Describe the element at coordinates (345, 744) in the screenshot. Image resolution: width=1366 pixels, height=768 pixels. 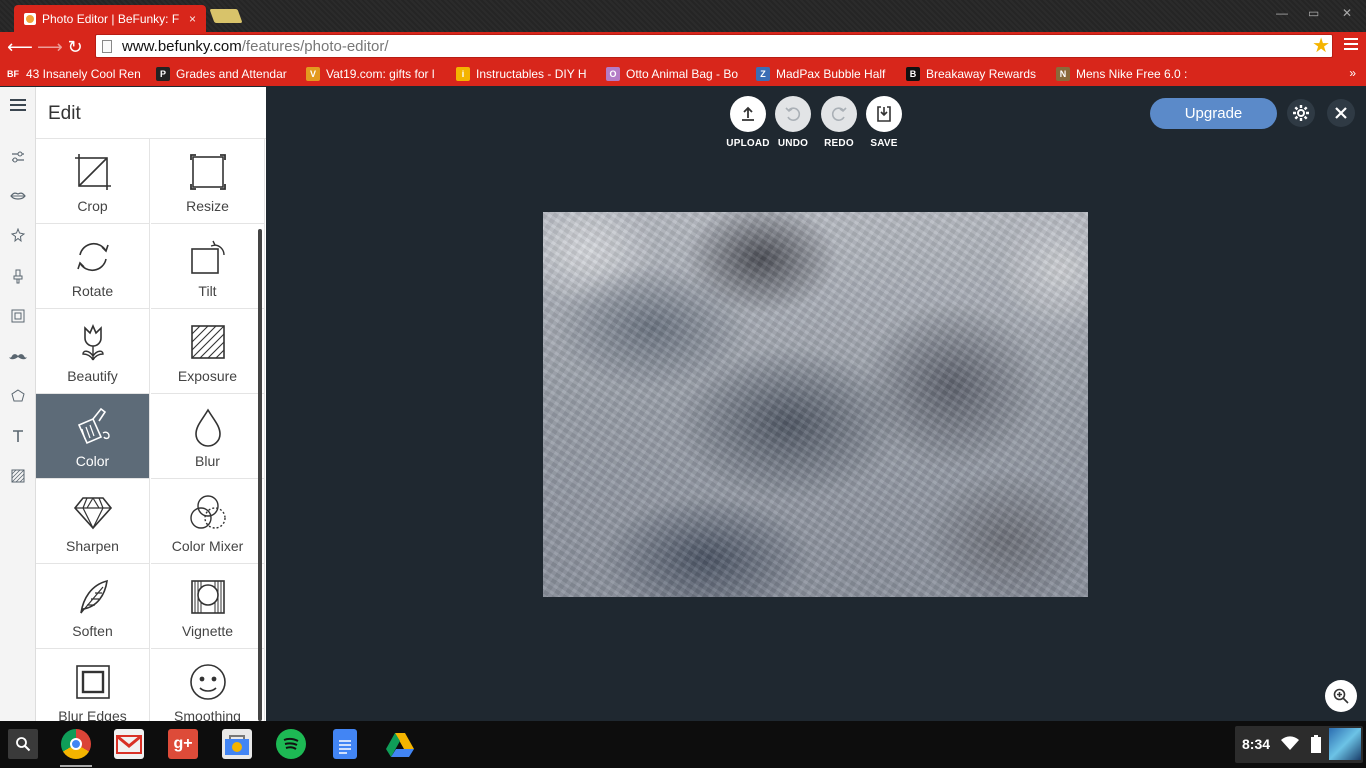
I see `google-docs-icon` at that location.